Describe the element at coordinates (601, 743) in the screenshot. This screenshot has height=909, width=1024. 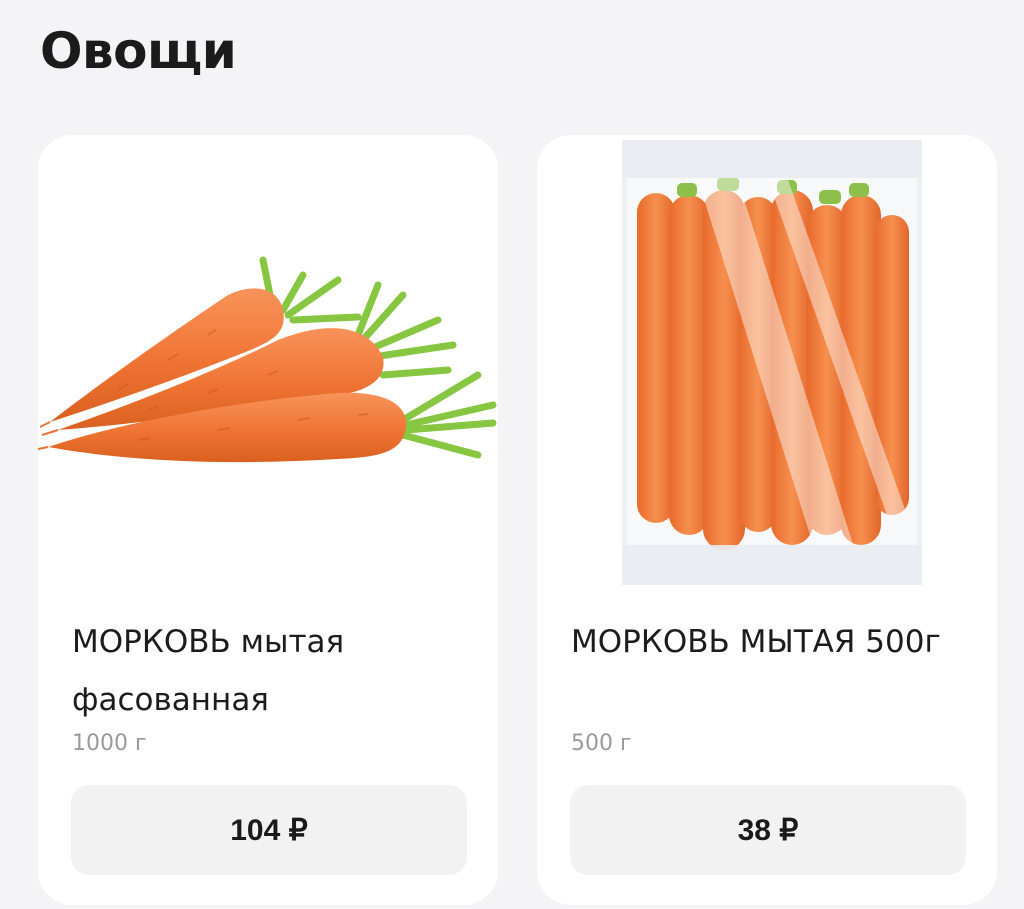
I see `product-weight: 500 г` at that location.